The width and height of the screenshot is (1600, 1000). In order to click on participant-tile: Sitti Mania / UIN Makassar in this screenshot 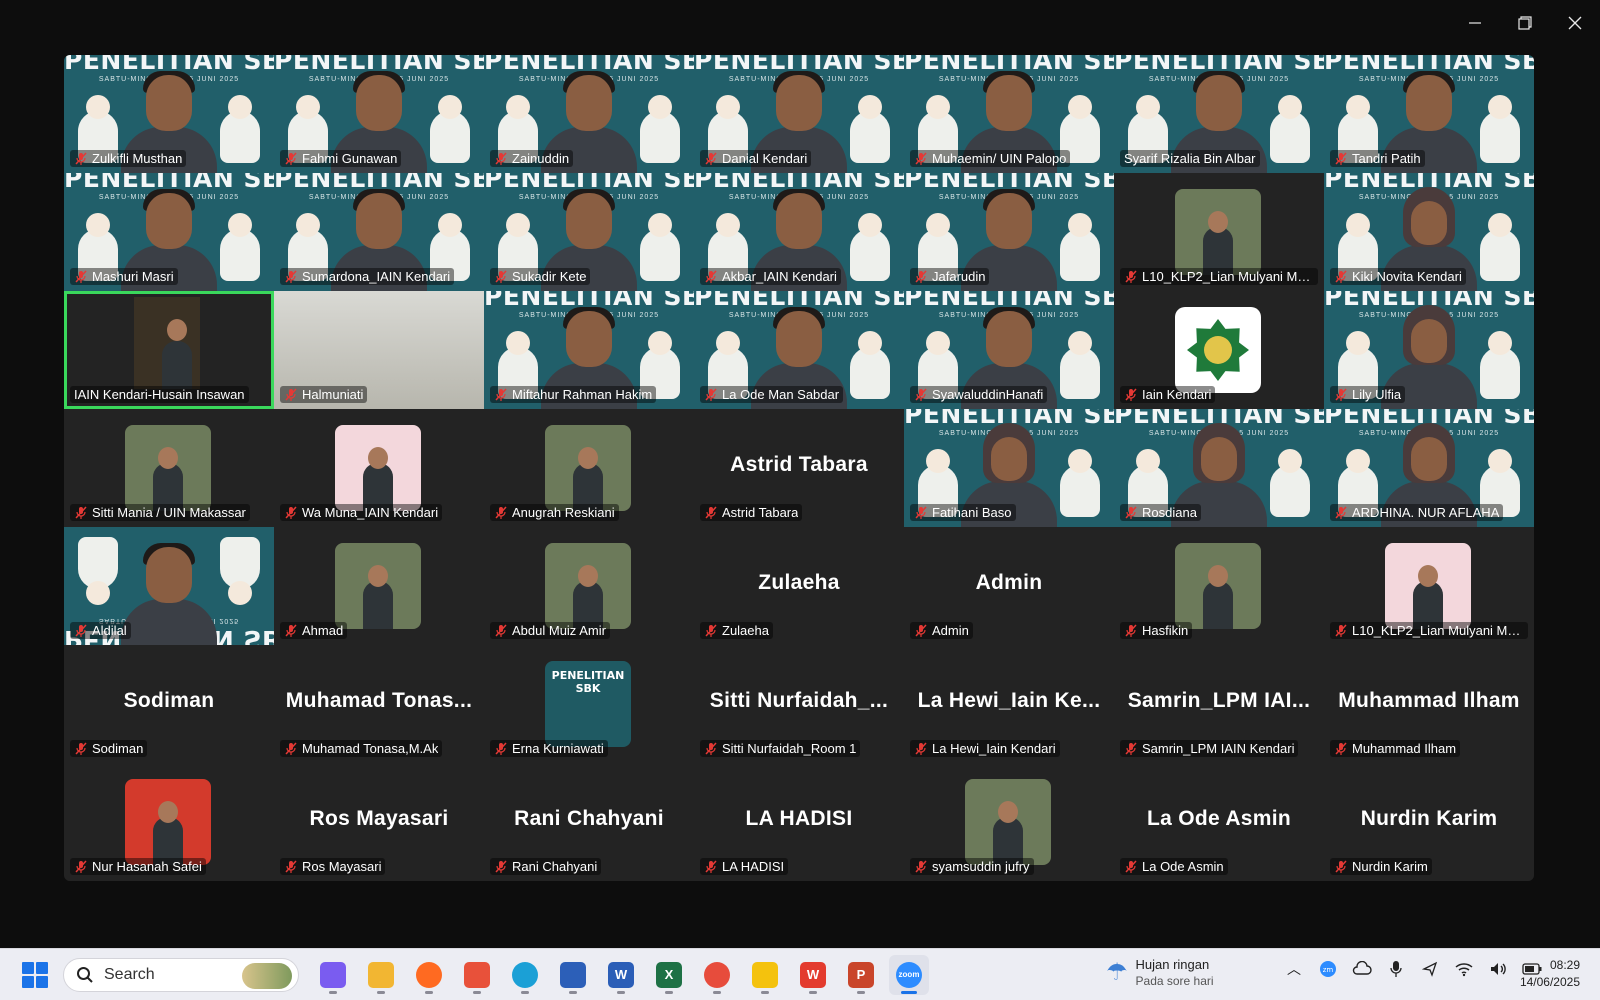, I will do `click(169, 468)`.